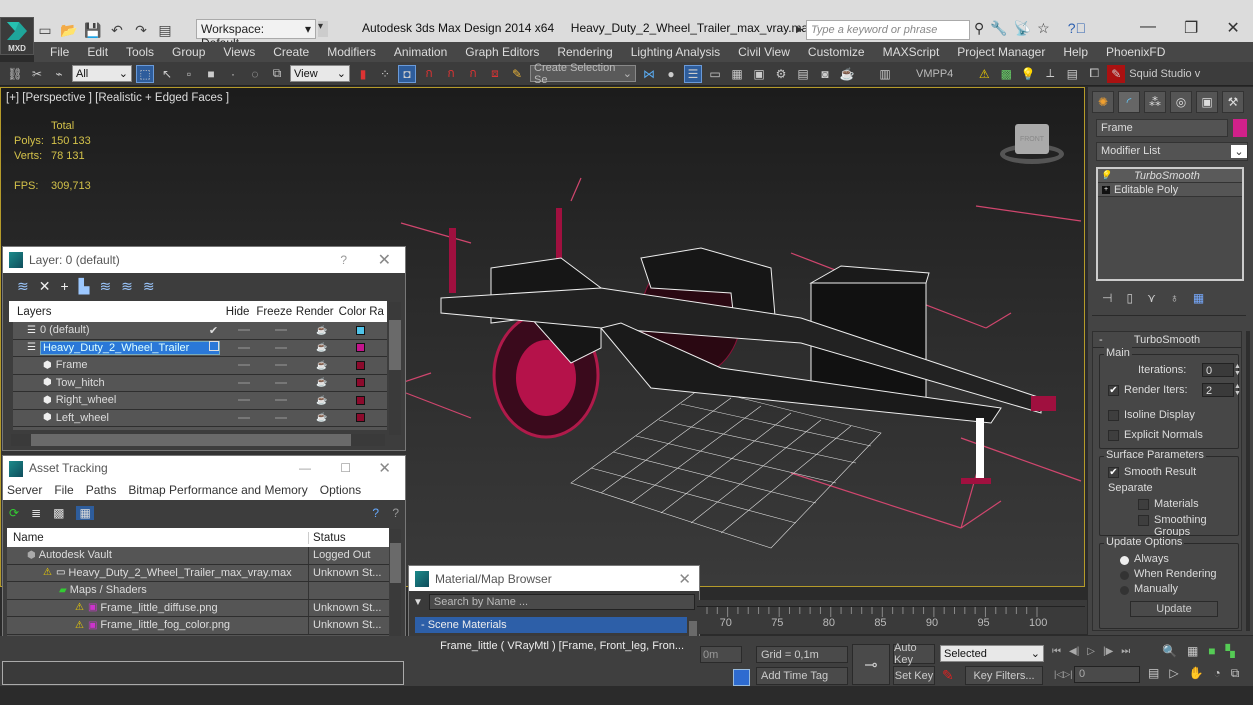  I want to click on menu-maxscript: MAXScript, so click(911, 52).